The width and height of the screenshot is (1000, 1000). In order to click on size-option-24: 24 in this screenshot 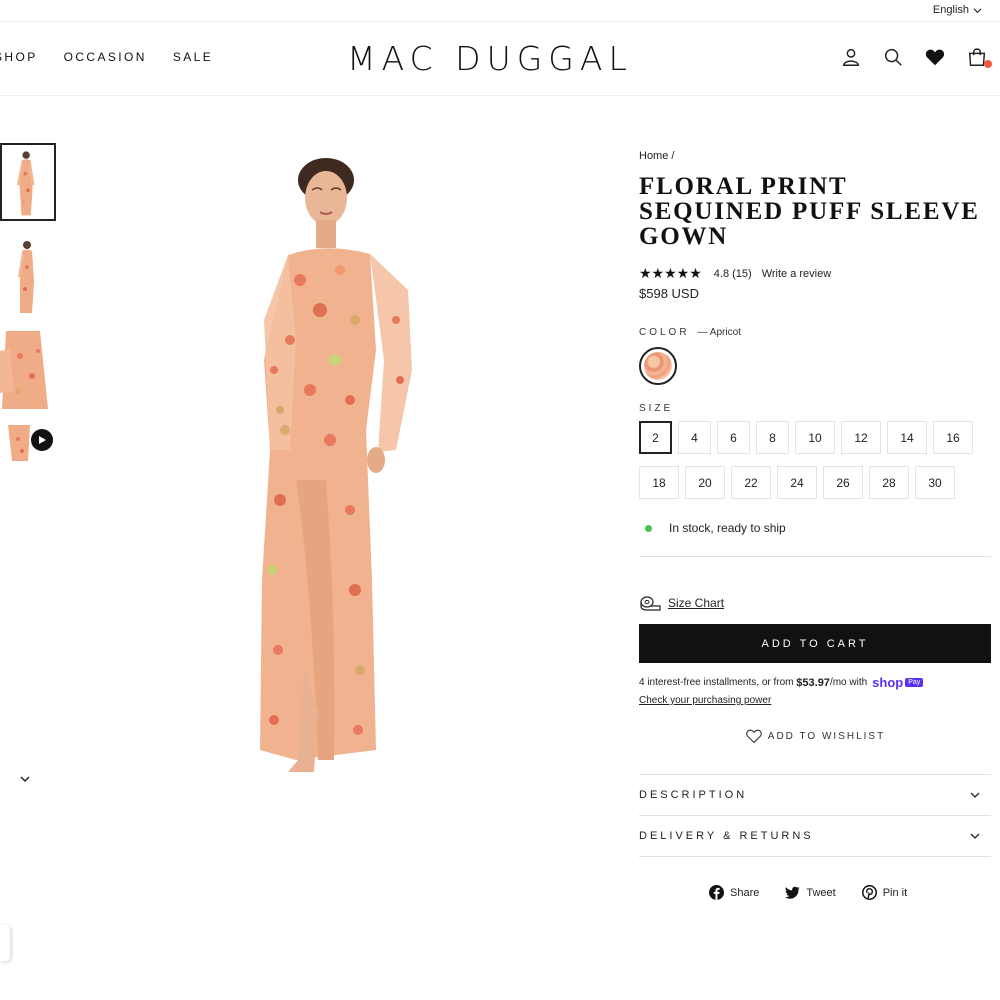, I will do `click(797, 482)`.